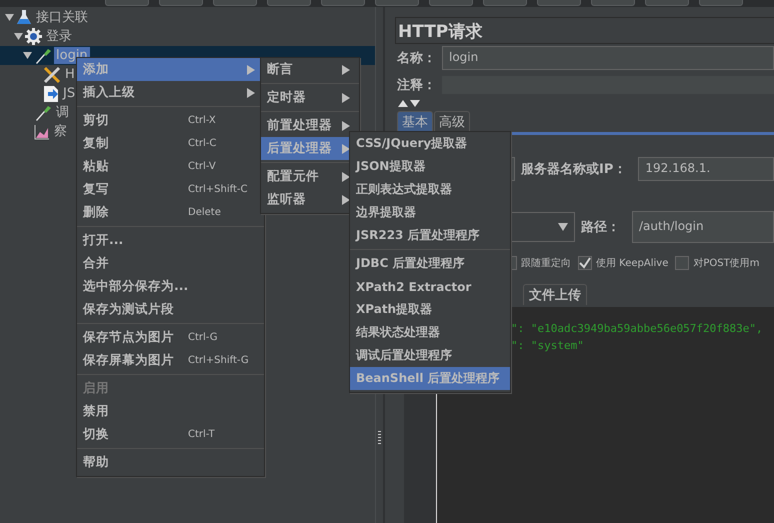 The image size is (774, 523). Describe the element at coordinates (416, 58) in the screenshot. I see `field-label: 名称：` at that location.